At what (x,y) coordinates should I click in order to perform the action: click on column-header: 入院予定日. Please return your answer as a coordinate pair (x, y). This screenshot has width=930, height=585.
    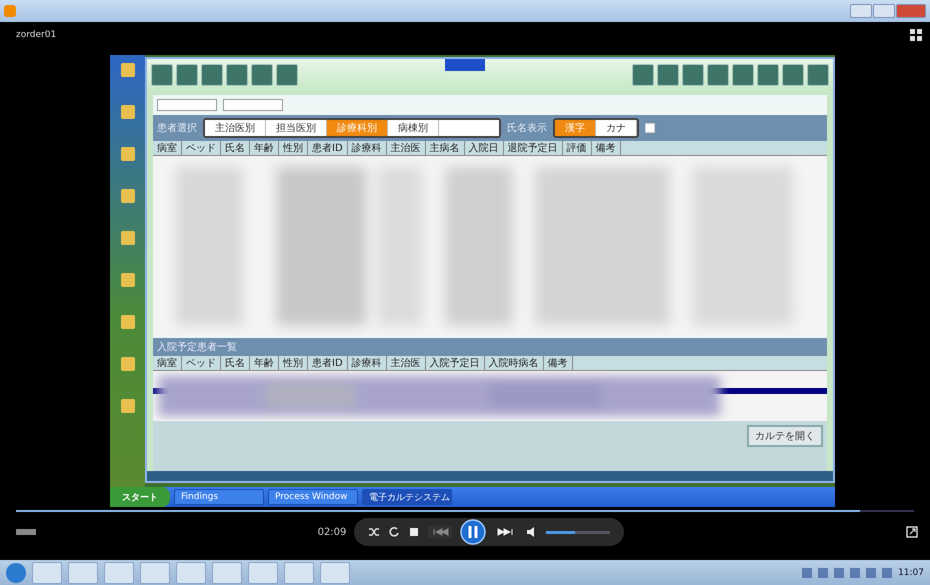
    Looking at the image, I should click on (455, 363).